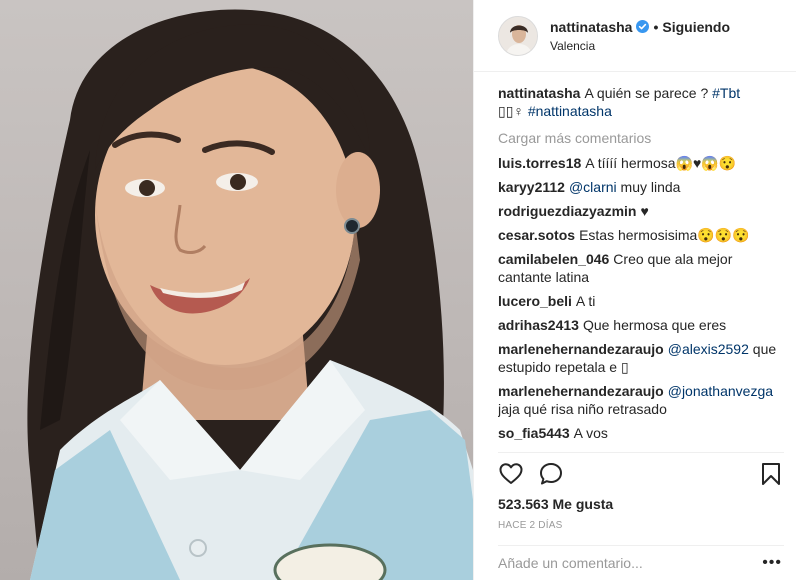 Image resolution: width=796 pixels, height=580 pixels. I want to click on add-comment-bar: •••, so click(641, 562).